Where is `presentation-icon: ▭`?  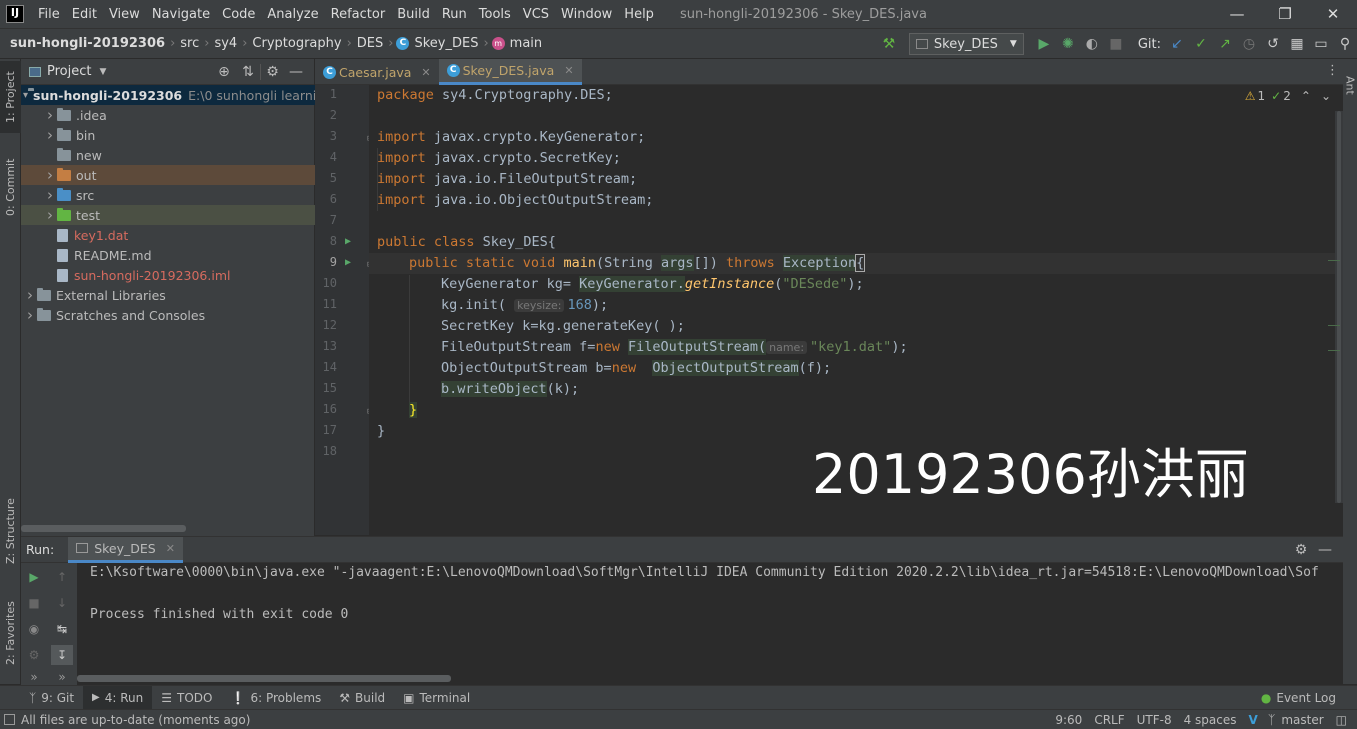
presentation-icon: ▭ is located at coordinates (1321, 44).